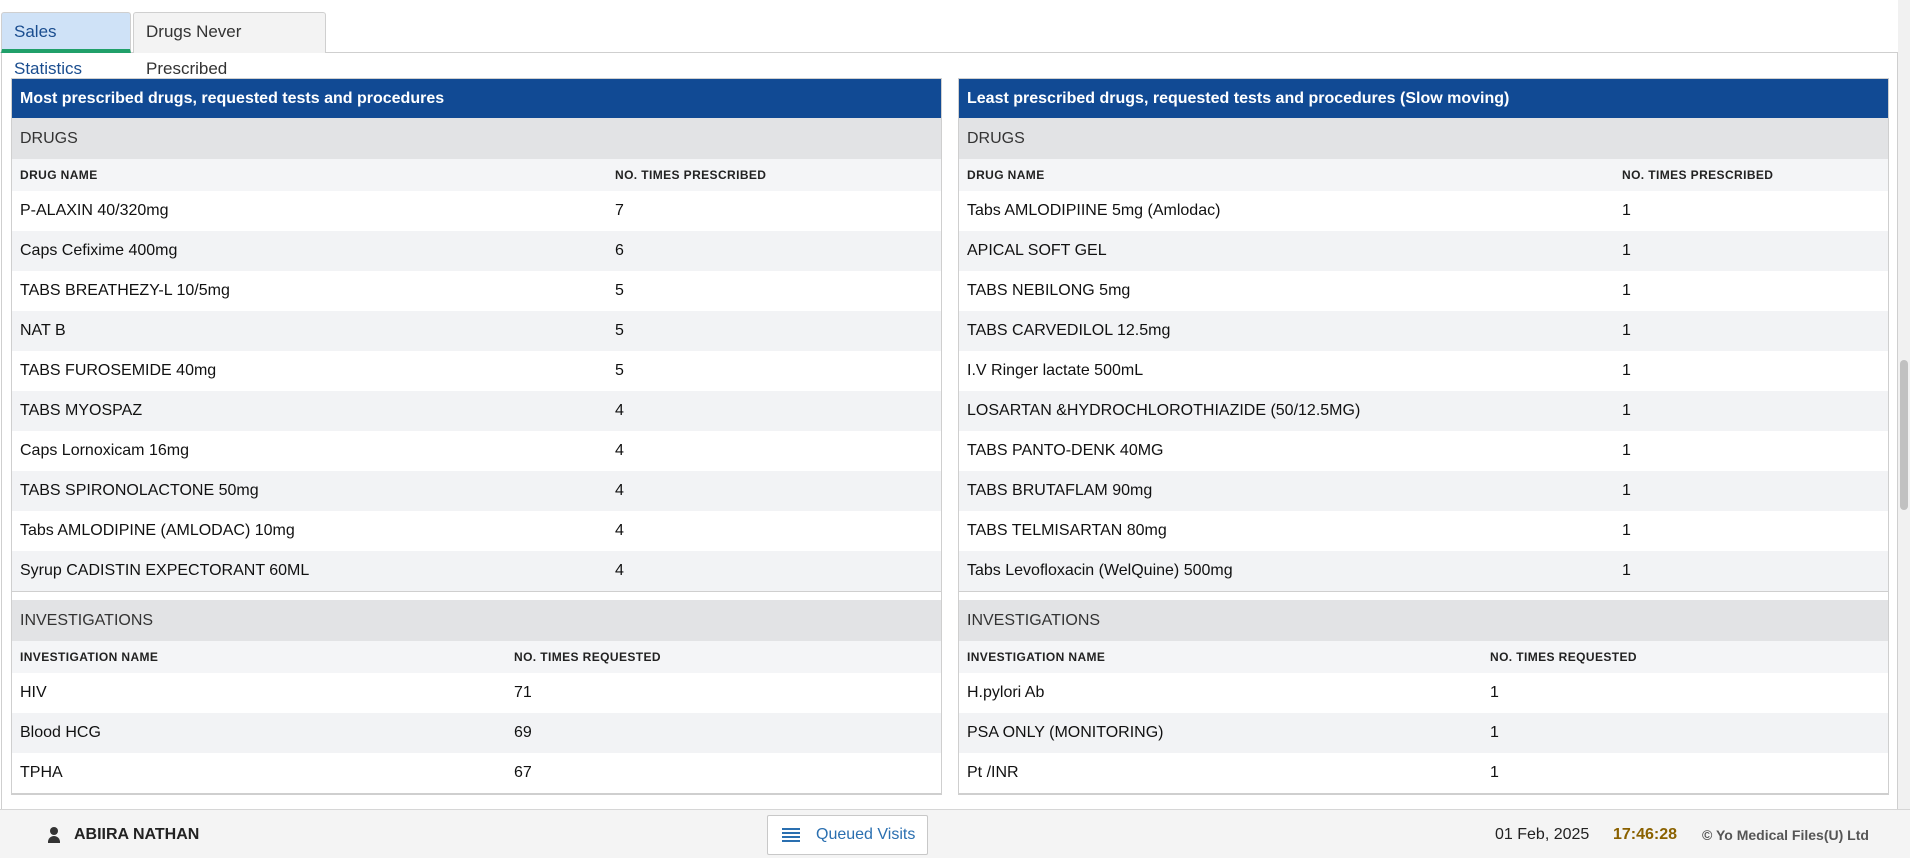  Describe the element at coordinates (1006, 692) in the screenshot. I see `investigation-name: H.pylori Ab` at that location.